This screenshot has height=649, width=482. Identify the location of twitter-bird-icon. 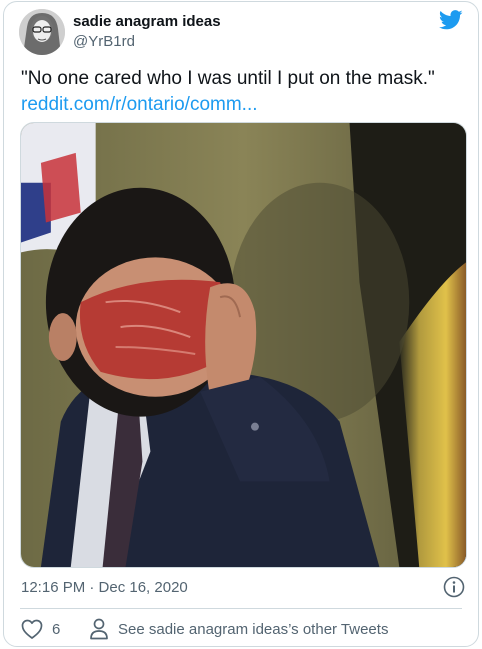
(451, 20).